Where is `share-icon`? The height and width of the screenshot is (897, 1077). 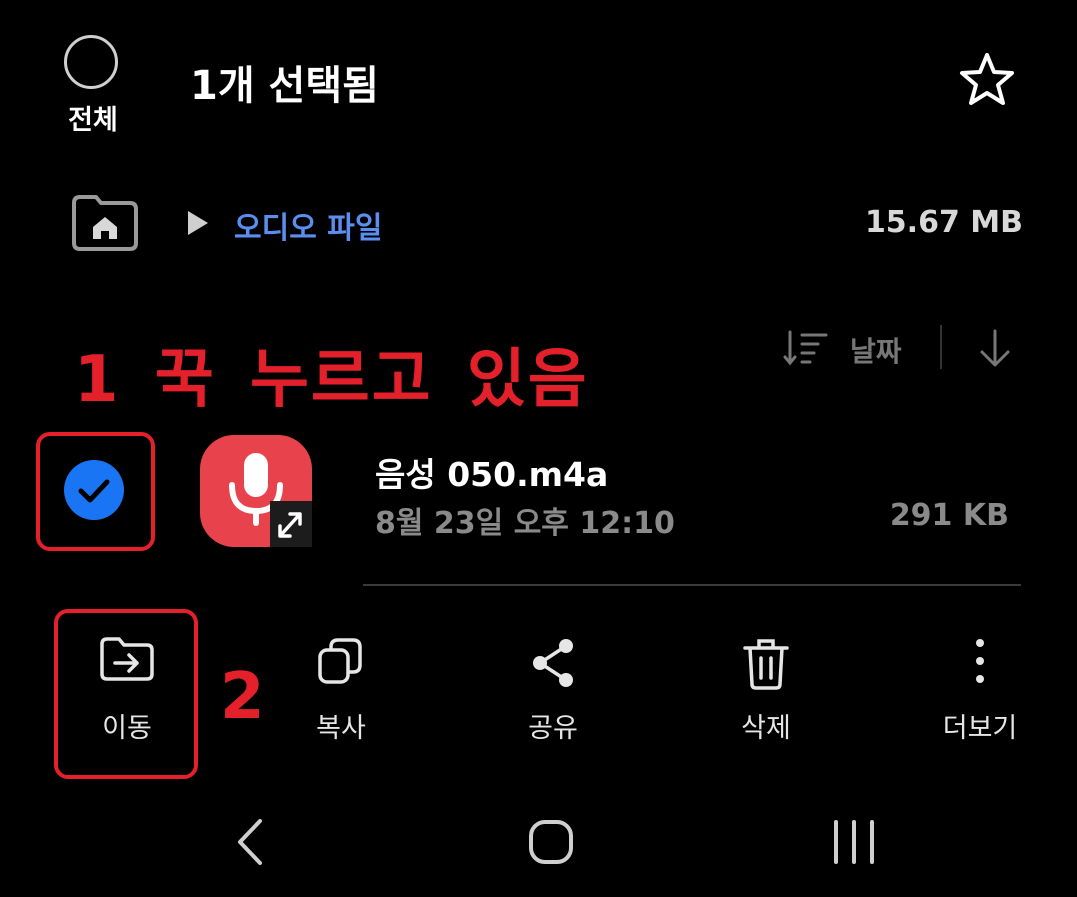 share-icon is located at coordinates (553, 663).